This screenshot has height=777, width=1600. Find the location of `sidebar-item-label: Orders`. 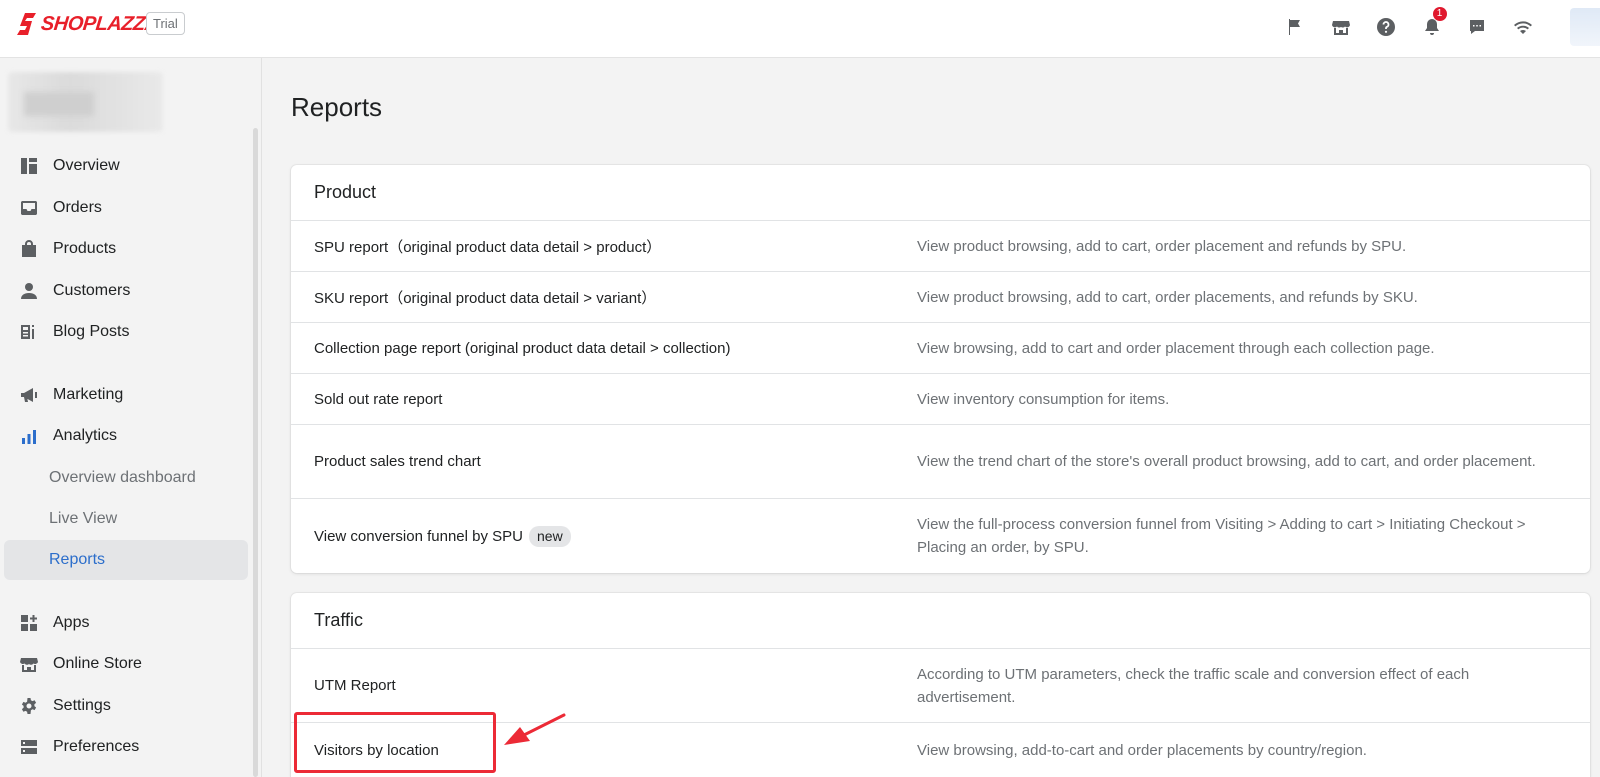

sidebar-item-label: Orders is located at coordinates (77, 207).